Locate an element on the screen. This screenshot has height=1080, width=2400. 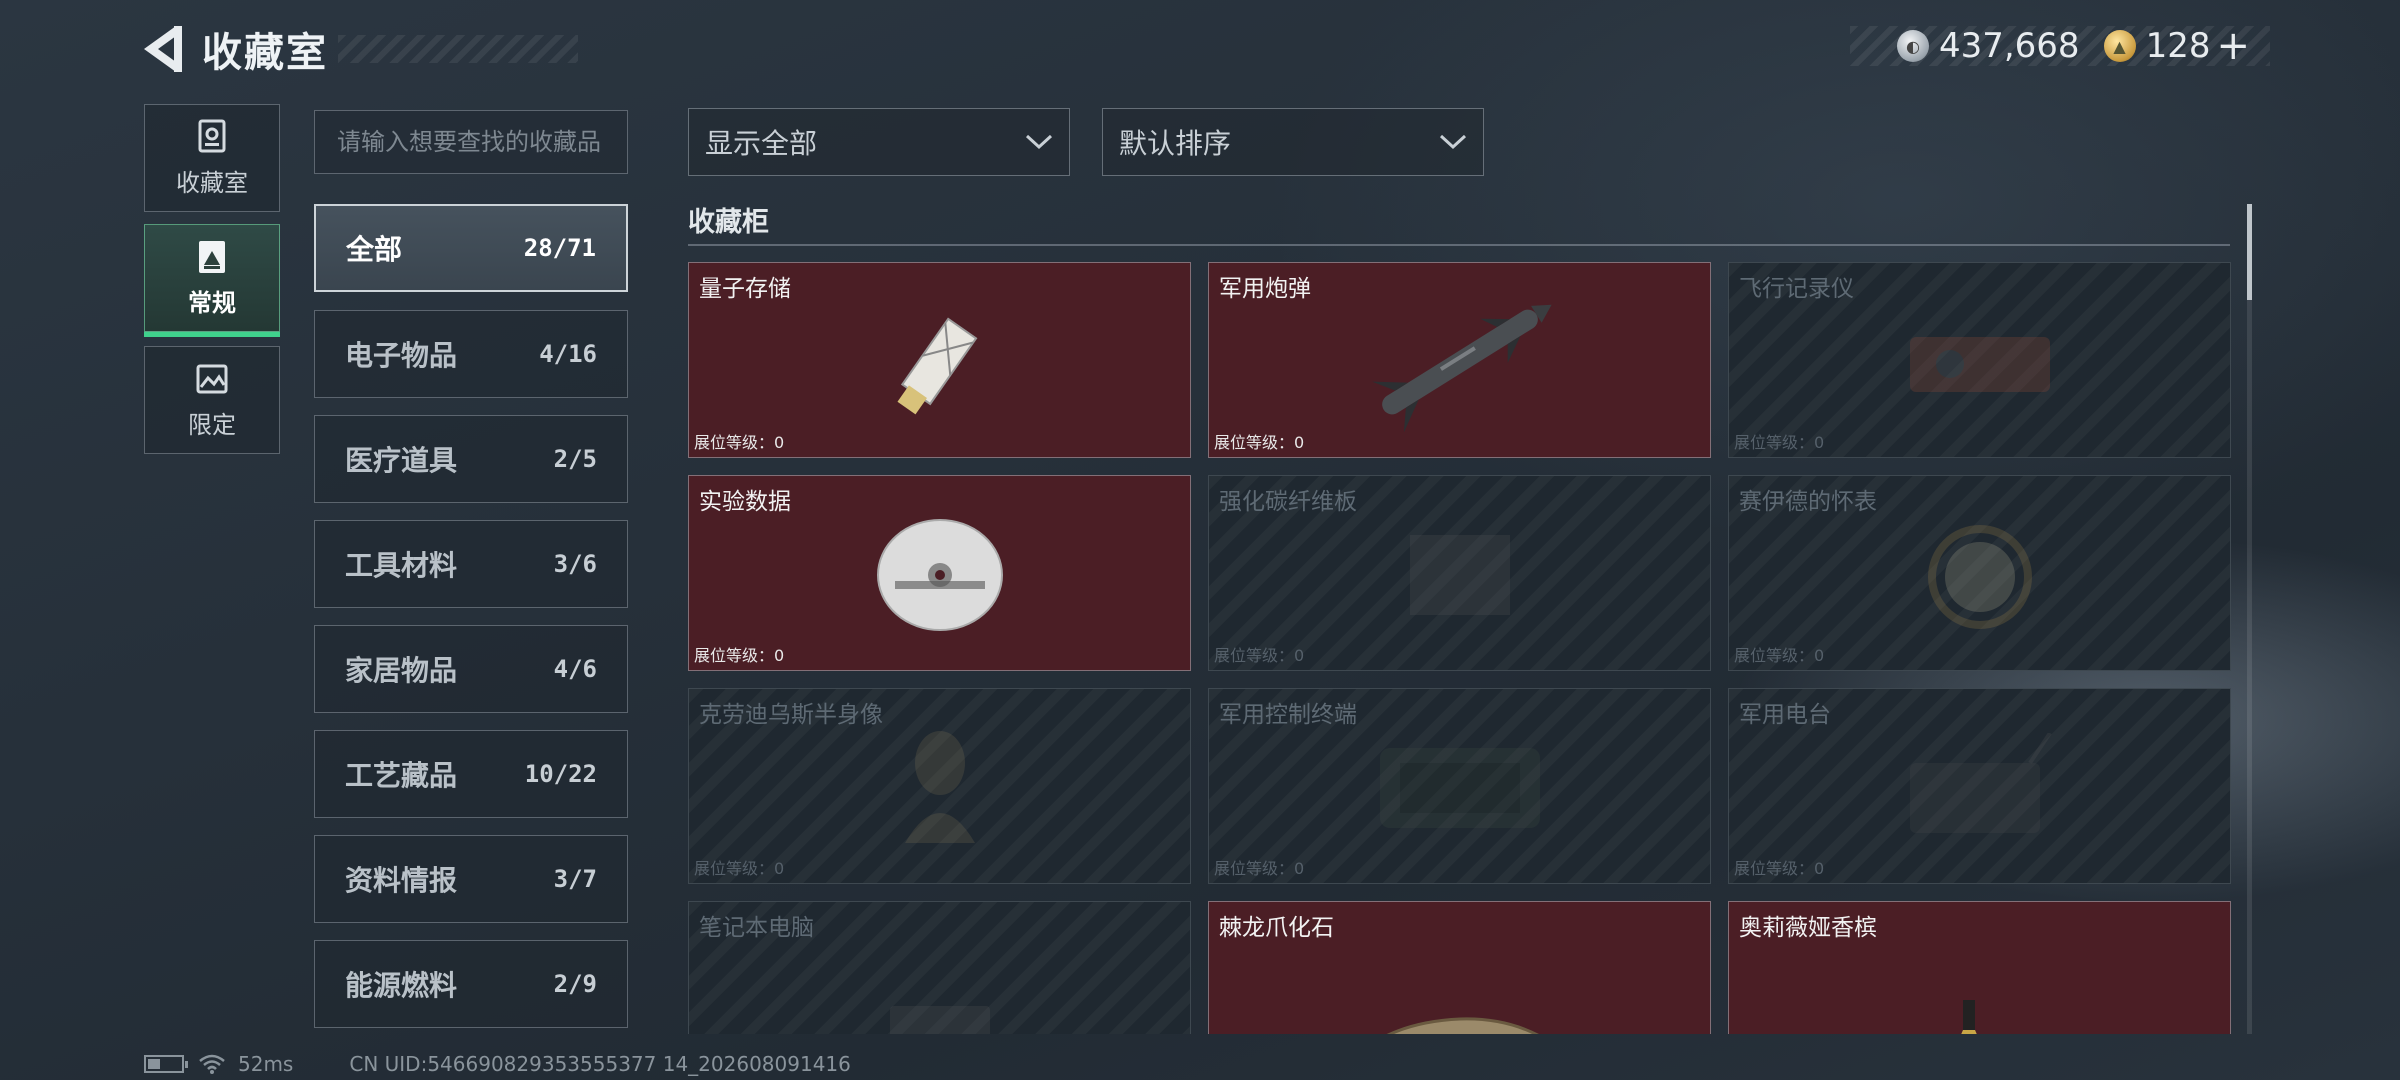
currency-bar: ◐ 437,668 ▲ 128 + is located at coordinates (2060, 46).